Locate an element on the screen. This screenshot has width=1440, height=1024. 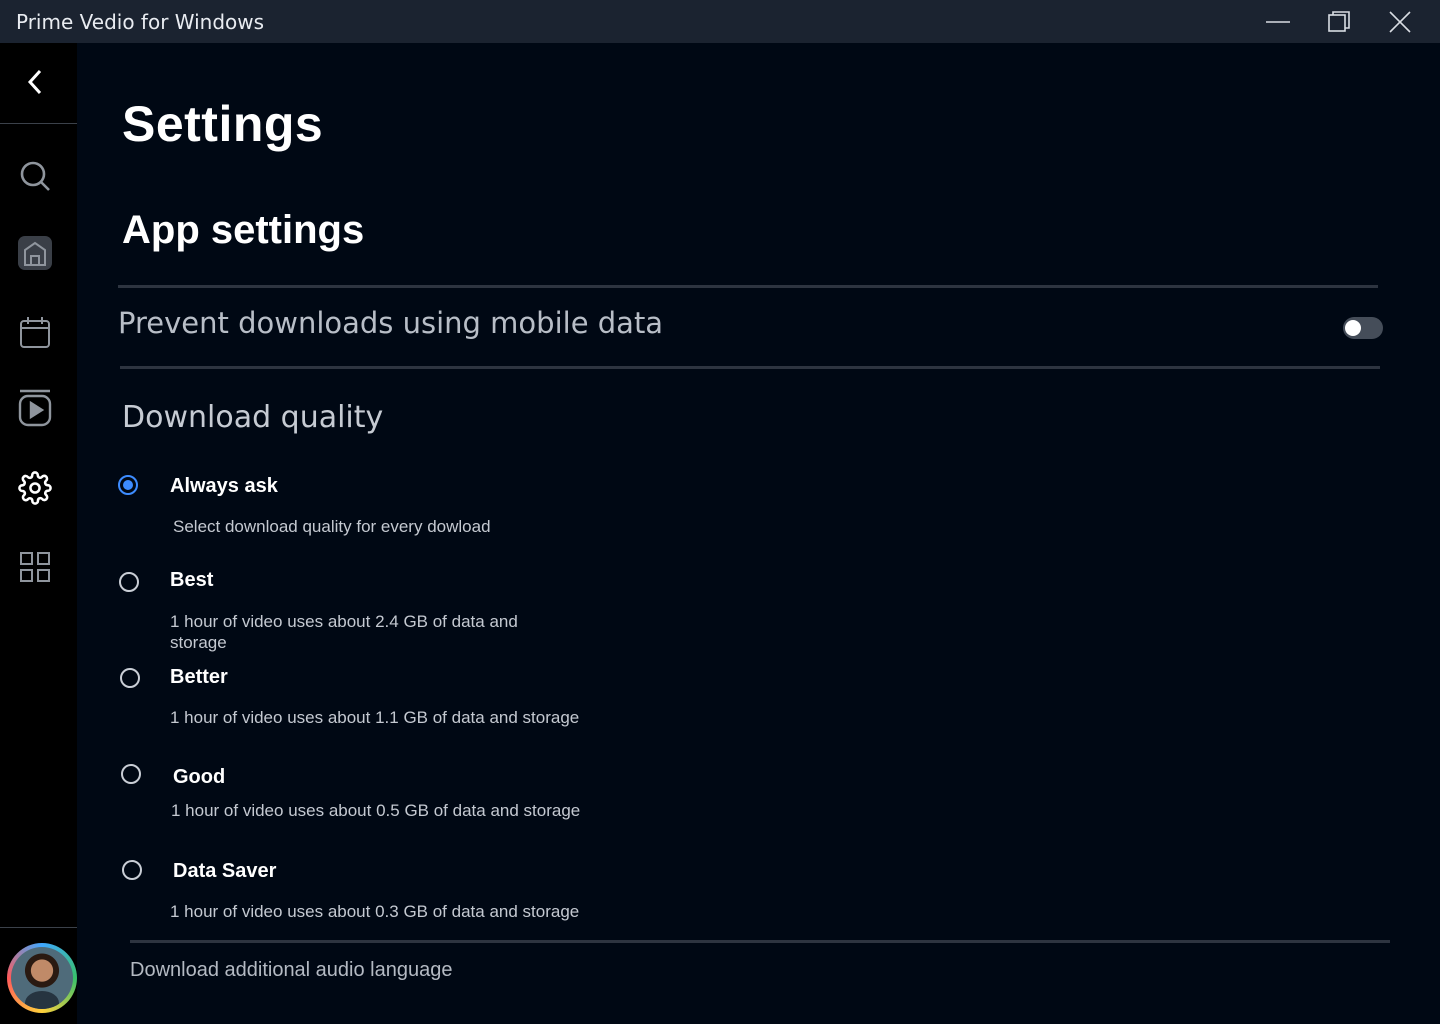
page-title: Settings is located at coordinates (223, 124).